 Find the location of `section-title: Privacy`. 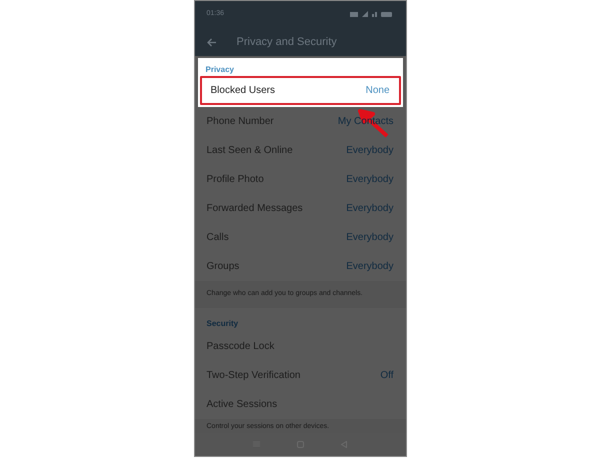

section-title: Privacy is located at coordinates (219, 70).